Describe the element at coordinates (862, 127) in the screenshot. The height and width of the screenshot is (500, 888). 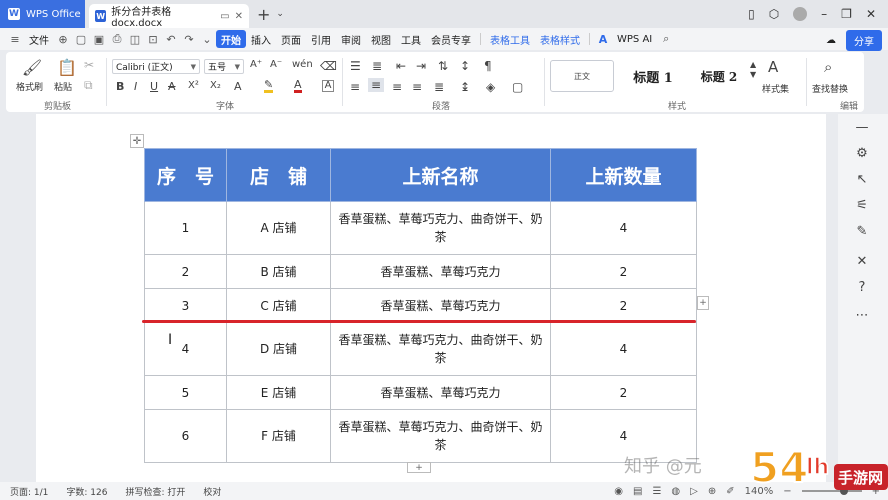
I see `collapse-icon: —` at that location.